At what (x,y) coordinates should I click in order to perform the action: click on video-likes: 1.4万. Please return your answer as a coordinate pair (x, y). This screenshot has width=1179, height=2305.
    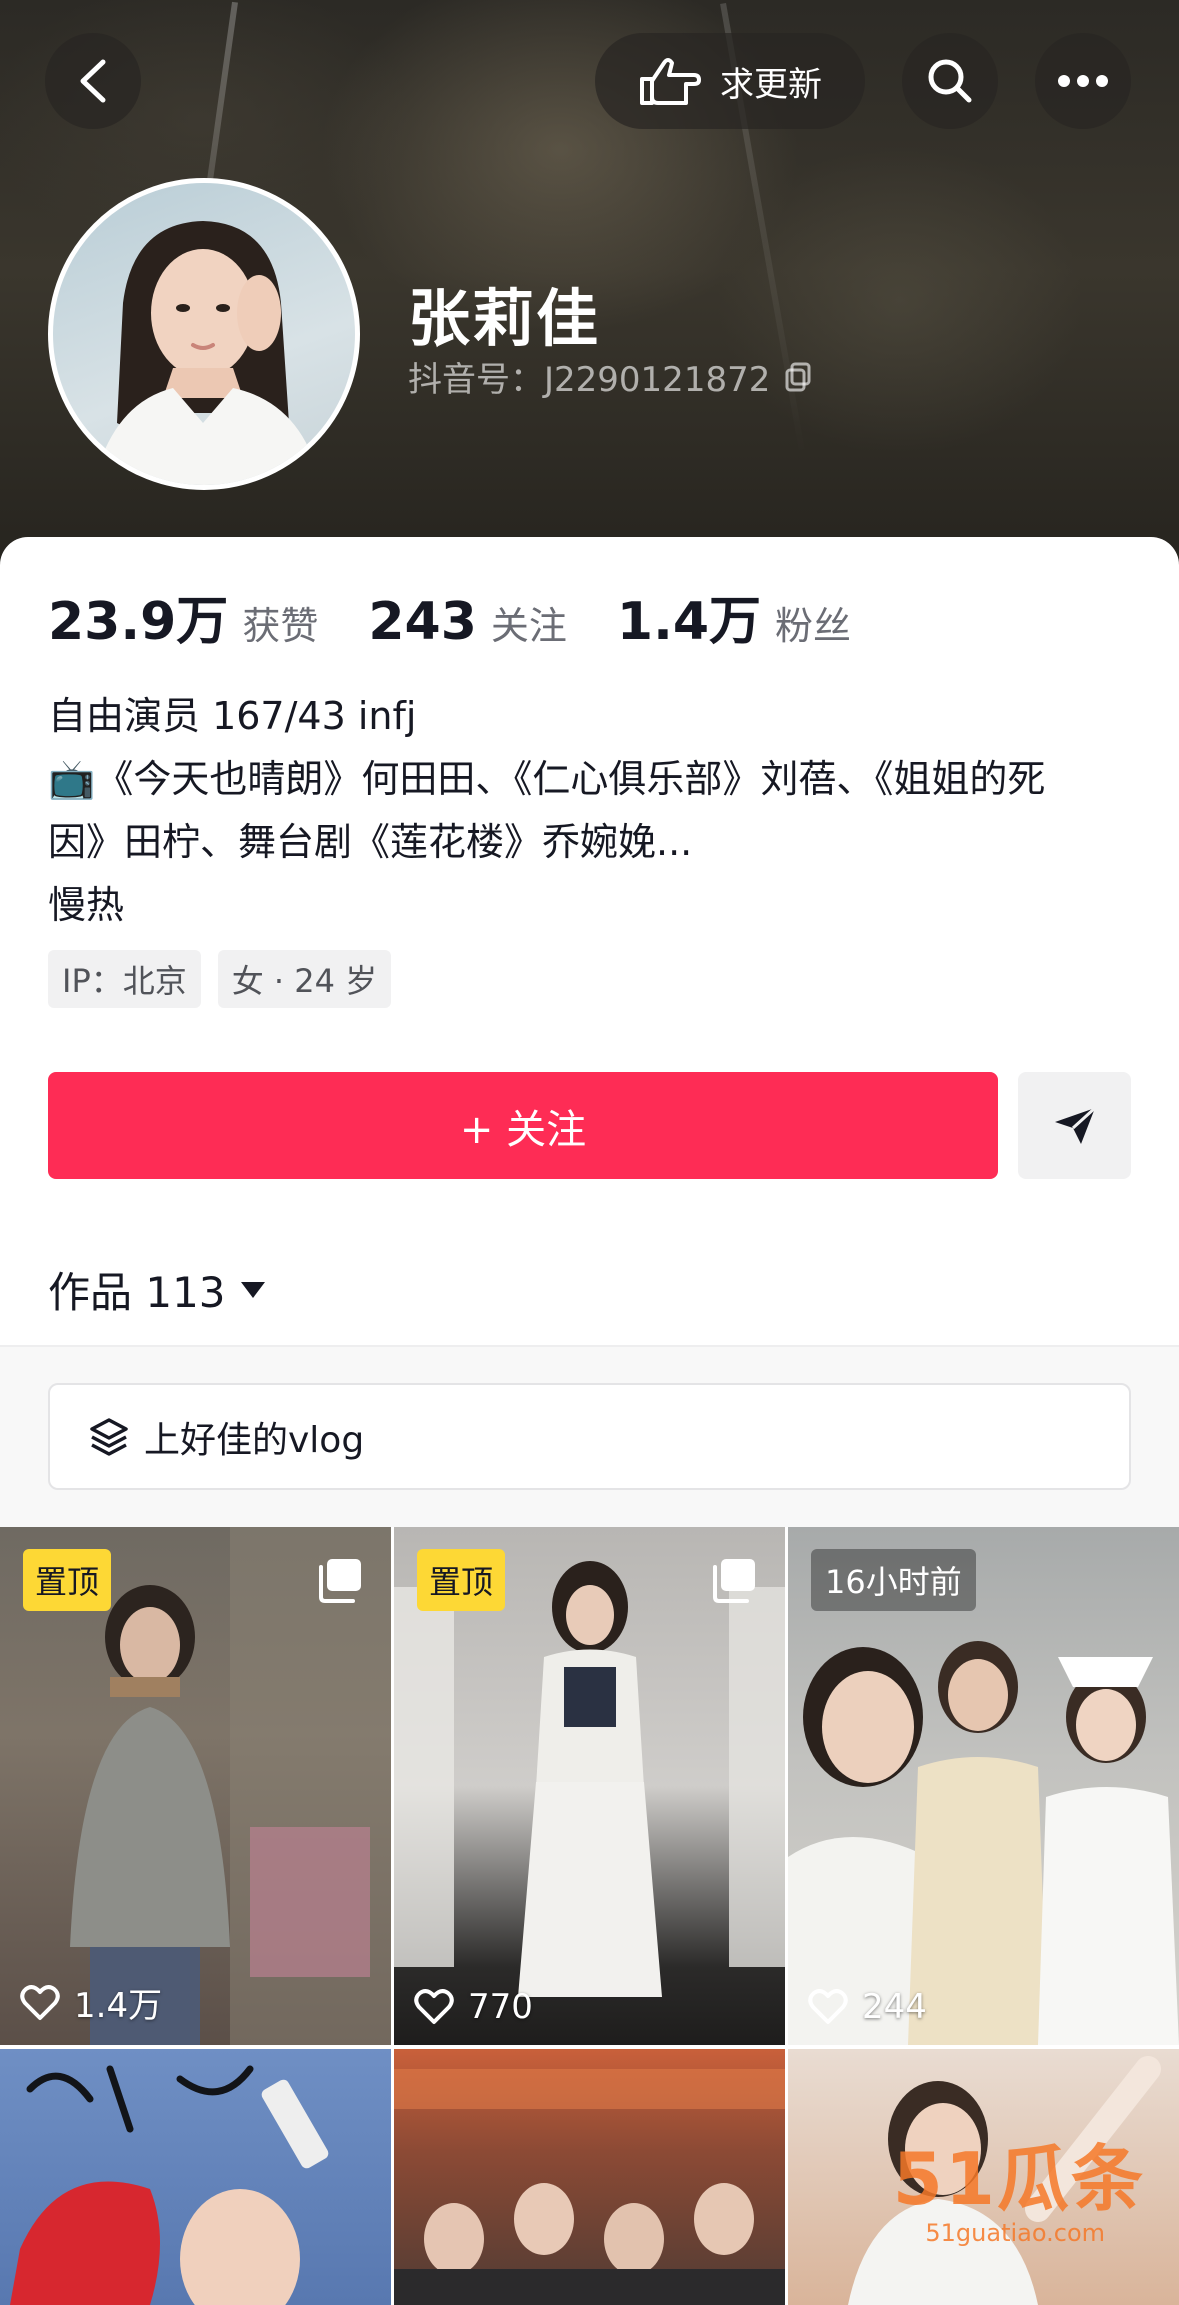
    Looking at the image, I should click on (91, 2002).